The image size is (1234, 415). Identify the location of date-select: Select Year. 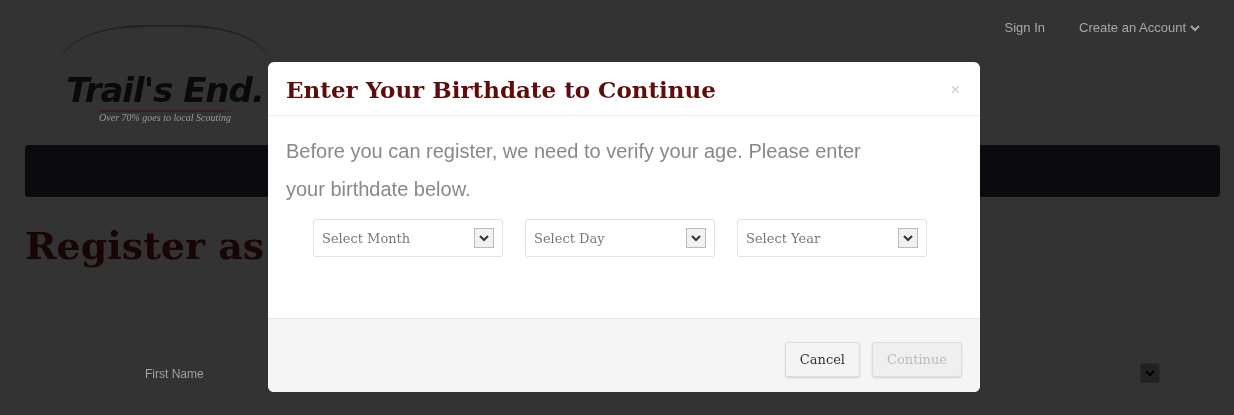
(832, 238).